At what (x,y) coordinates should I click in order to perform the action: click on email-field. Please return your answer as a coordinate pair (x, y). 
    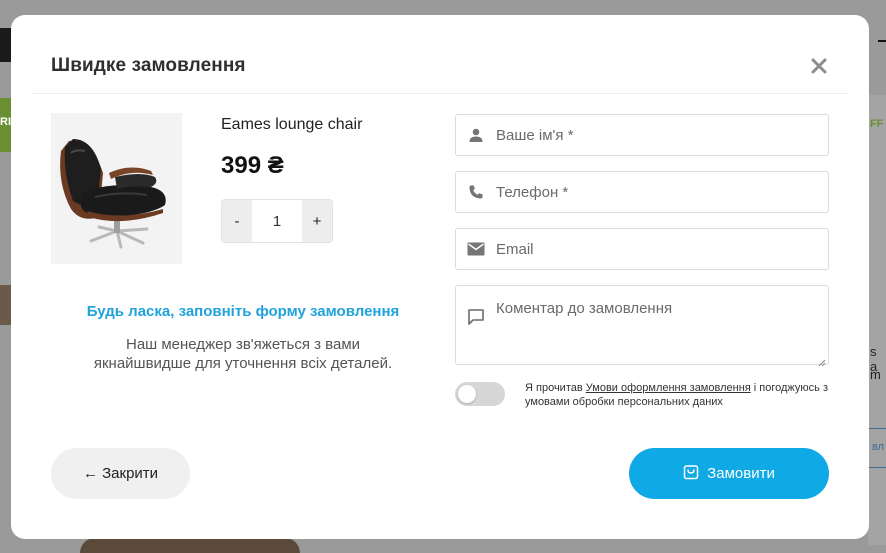
    Looking at the image, I should click on (642, 249).